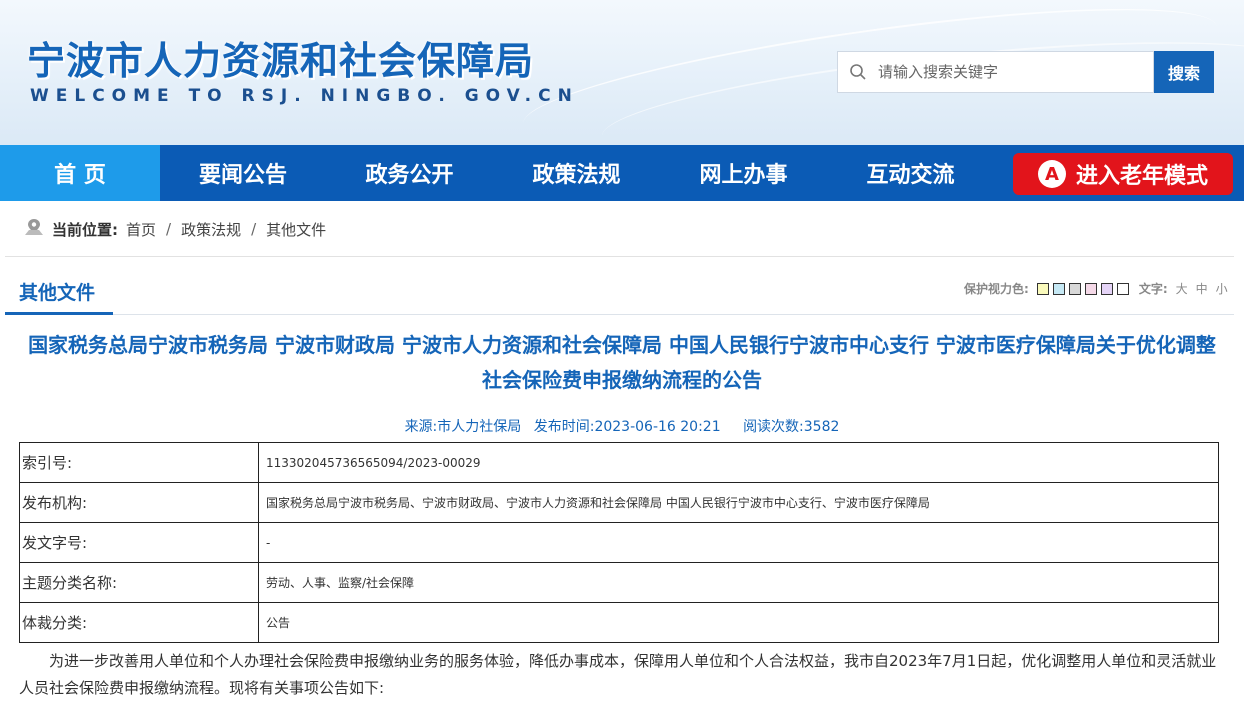  I want to click on table-row: 索引号: 113302045736565094/2023-00029, so click(619, 462).